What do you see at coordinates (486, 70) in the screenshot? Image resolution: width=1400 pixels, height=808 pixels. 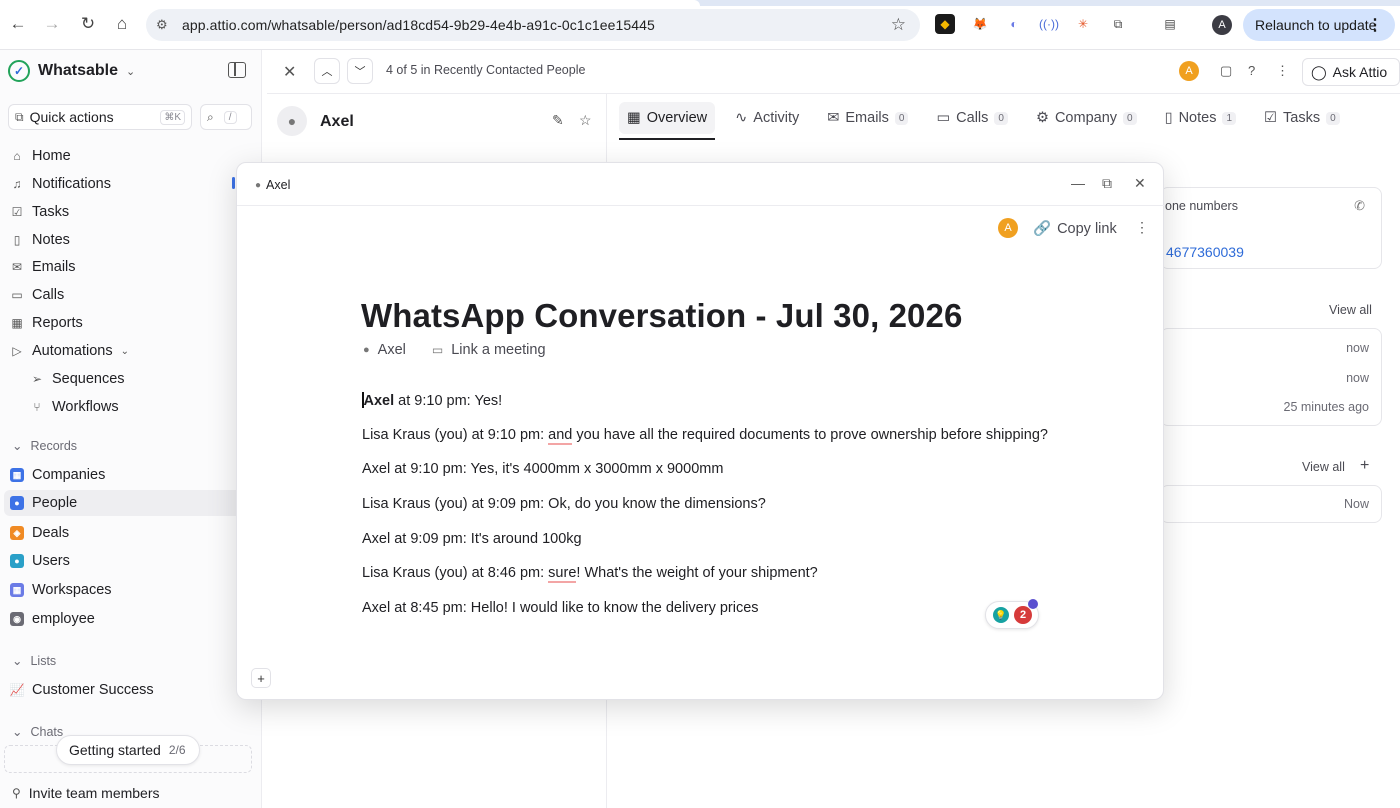 I see `record-position: 4 of 5 in Recently Contacted People` at bounding box center [486, 70].